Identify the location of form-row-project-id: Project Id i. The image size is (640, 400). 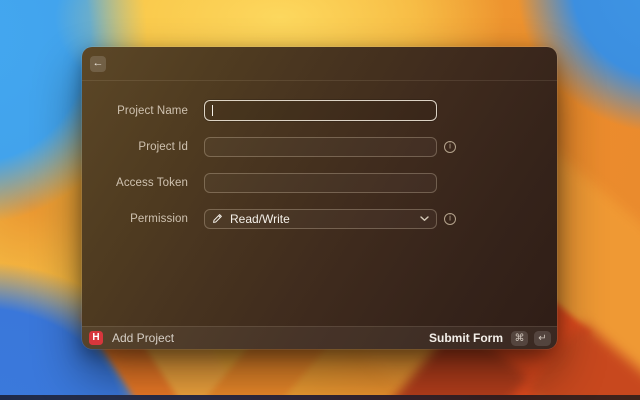
(319, 146).